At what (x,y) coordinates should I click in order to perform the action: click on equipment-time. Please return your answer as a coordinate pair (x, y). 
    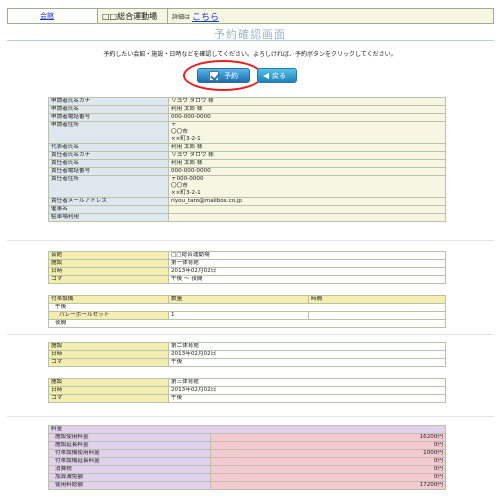
    Looking at the image, I should click on (377, 315).